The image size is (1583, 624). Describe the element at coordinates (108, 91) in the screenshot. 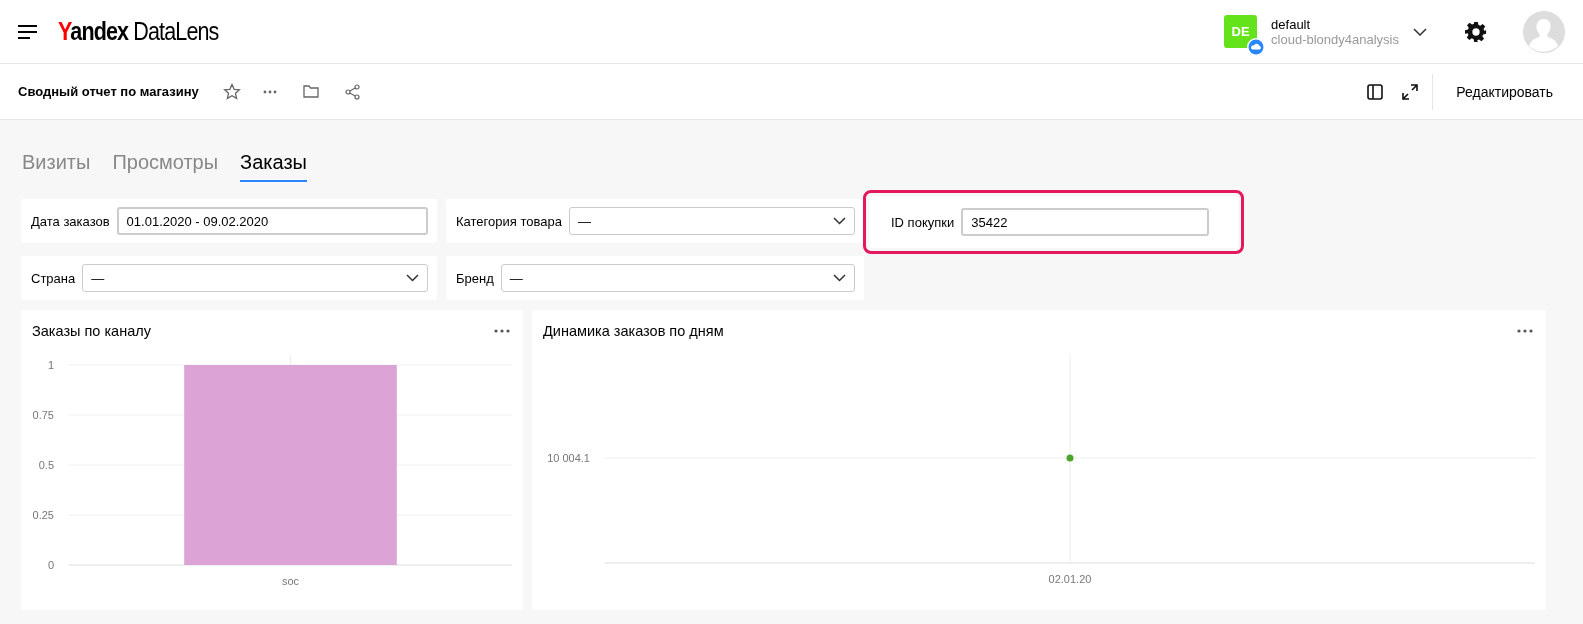

I see `dashboard-title: Сводный отчет по магазину` at that location.